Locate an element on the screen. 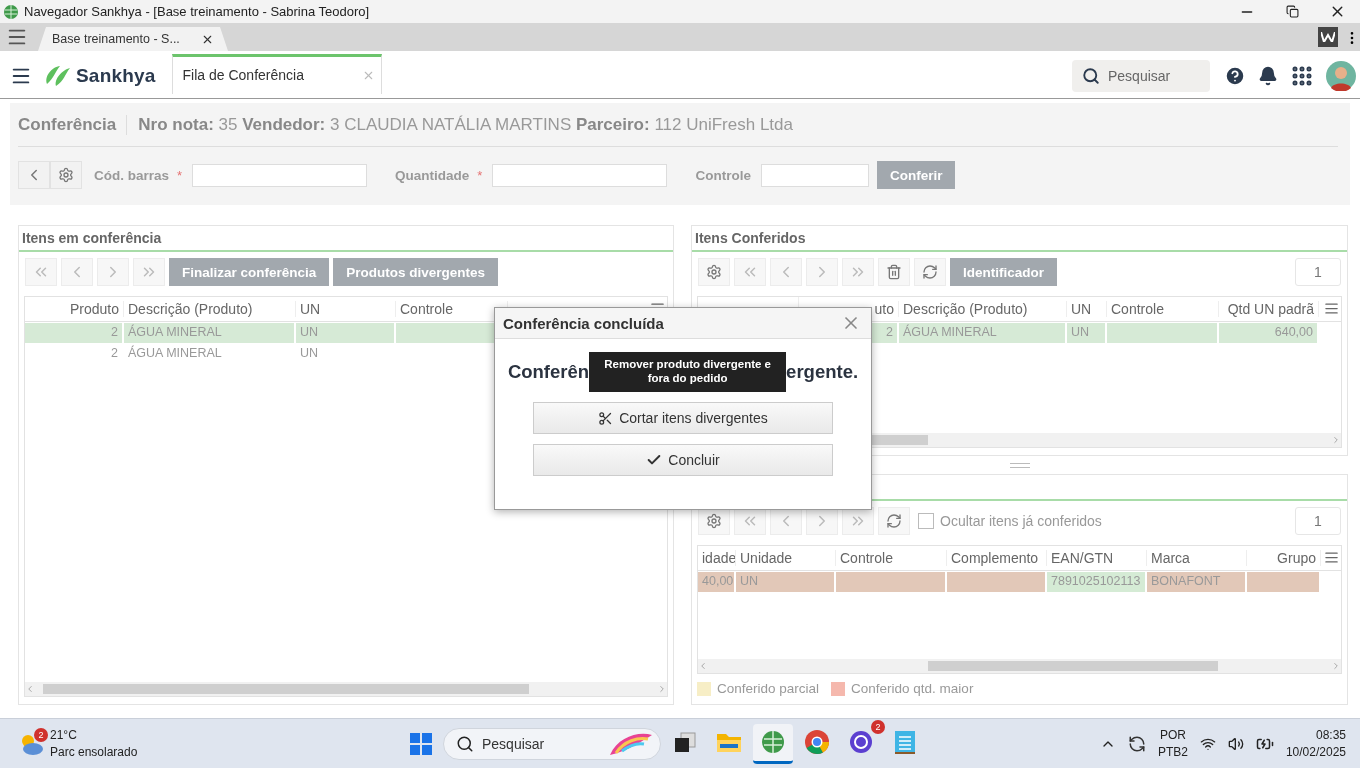  field-label: Quantidade is located at coordinates (432, 175).